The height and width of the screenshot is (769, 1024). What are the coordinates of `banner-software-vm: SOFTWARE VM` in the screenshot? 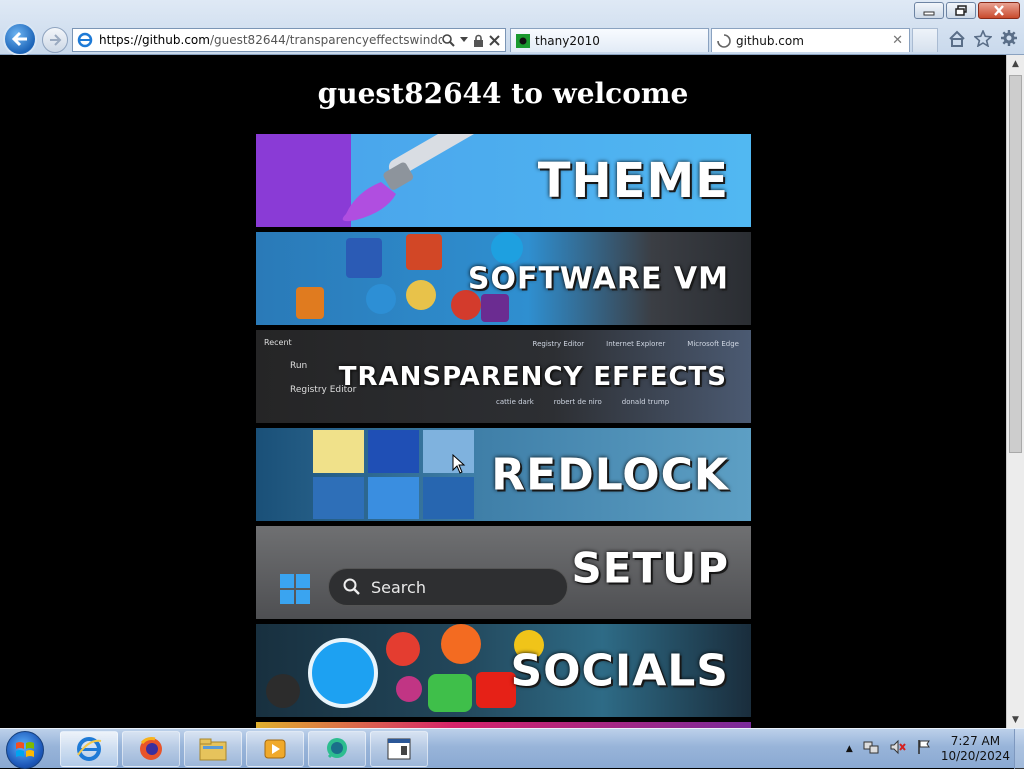 It's located at (503, 278).